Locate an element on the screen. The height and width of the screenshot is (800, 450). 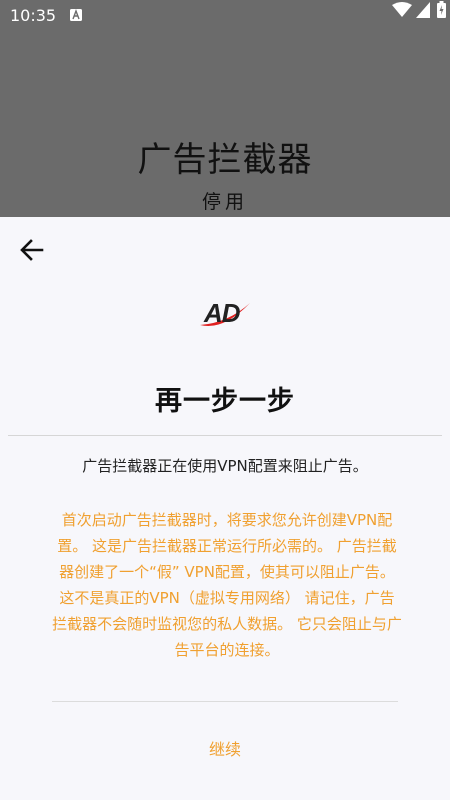
a-box-icon is located at coordinates (76, 15).